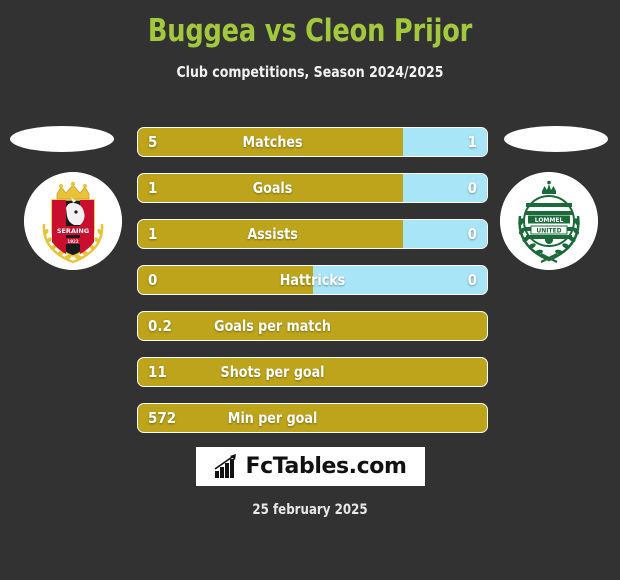  I want to click on svg-text: 1922, so click(72, 241).